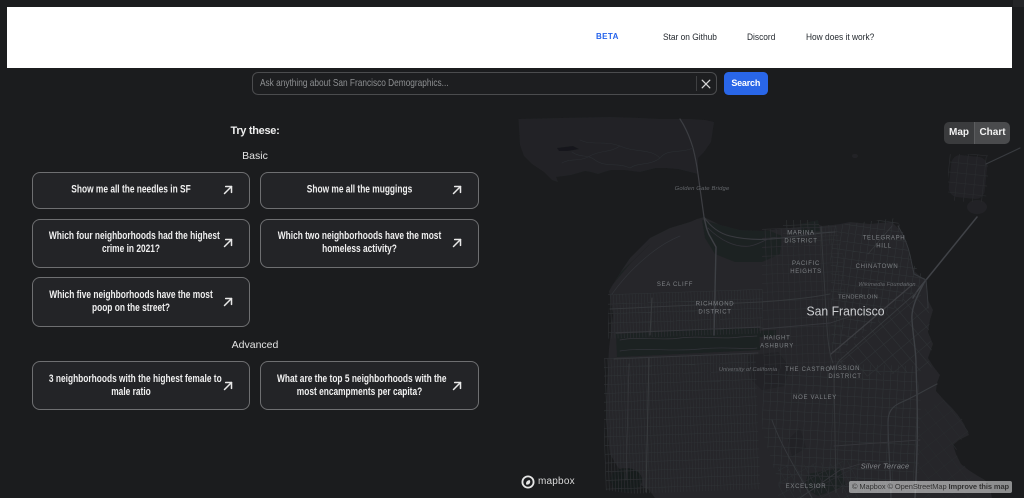  I want to click on svg-text: TENDERLOIN, so click(858, 298).